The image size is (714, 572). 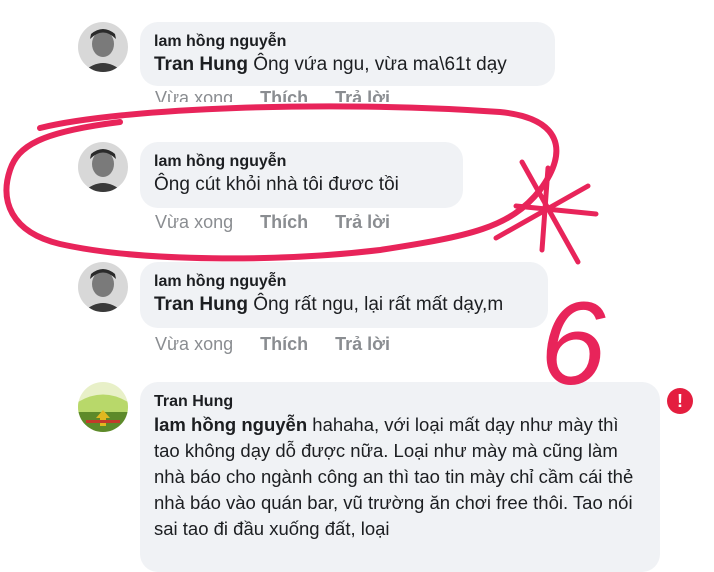 I want to click on comment-mention: lam hồng nguyễn, so click(x=230, y=424).